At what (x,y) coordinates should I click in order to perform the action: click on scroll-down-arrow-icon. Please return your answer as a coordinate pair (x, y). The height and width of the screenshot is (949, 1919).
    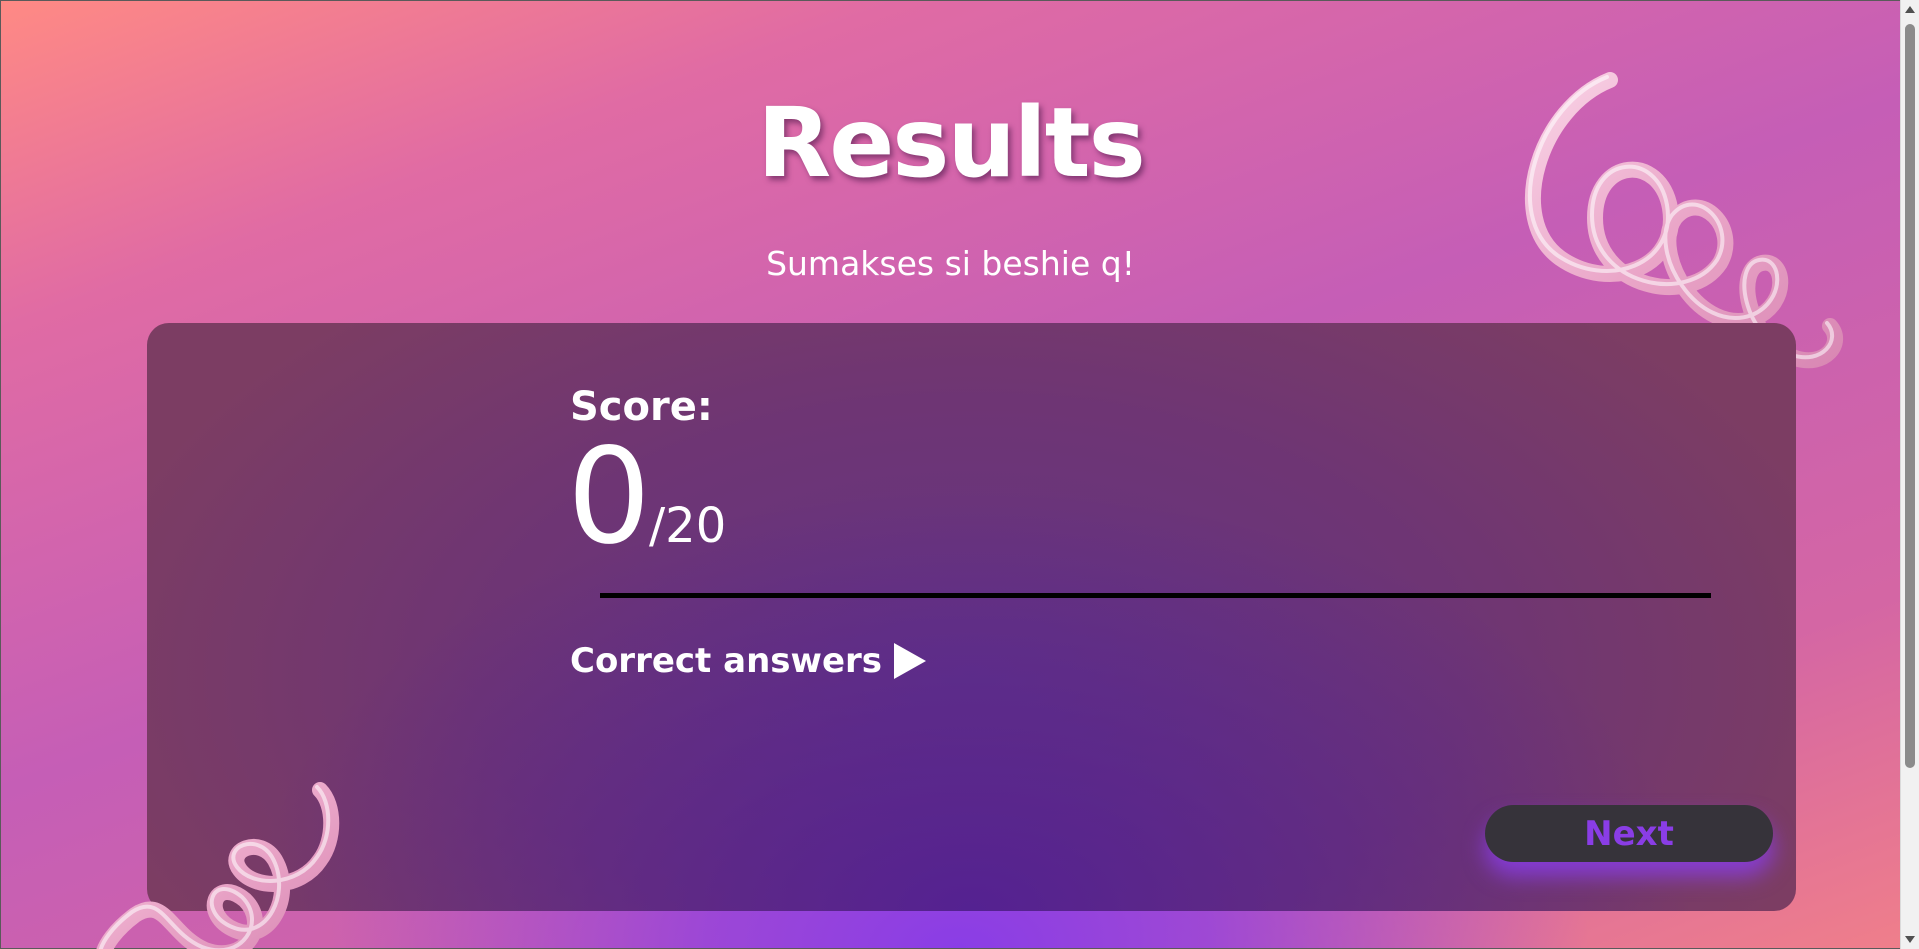
    Looking at the image, I should click on (1910, 939).